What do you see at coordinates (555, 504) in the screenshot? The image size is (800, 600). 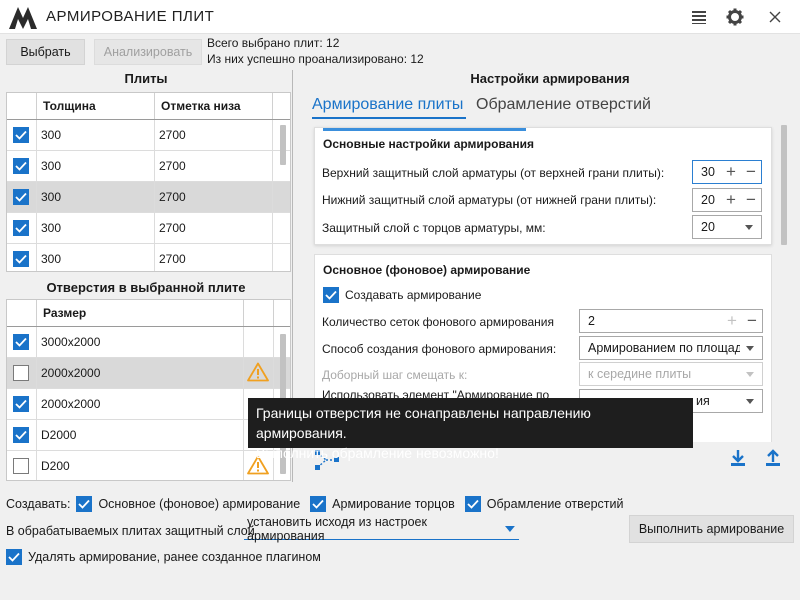 I see `openings-option-label: Обрамление отверстий` at bounding box center [555, 504].